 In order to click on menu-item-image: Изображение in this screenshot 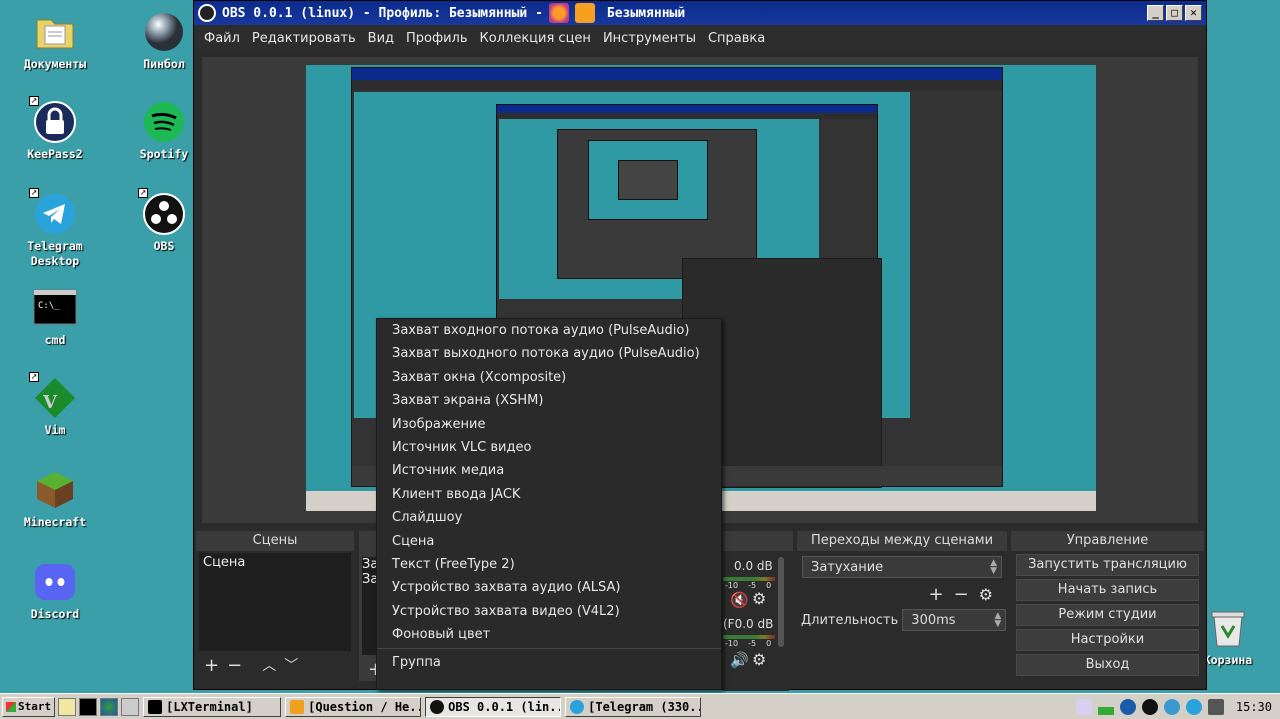, I will do `click(549, 424)`.